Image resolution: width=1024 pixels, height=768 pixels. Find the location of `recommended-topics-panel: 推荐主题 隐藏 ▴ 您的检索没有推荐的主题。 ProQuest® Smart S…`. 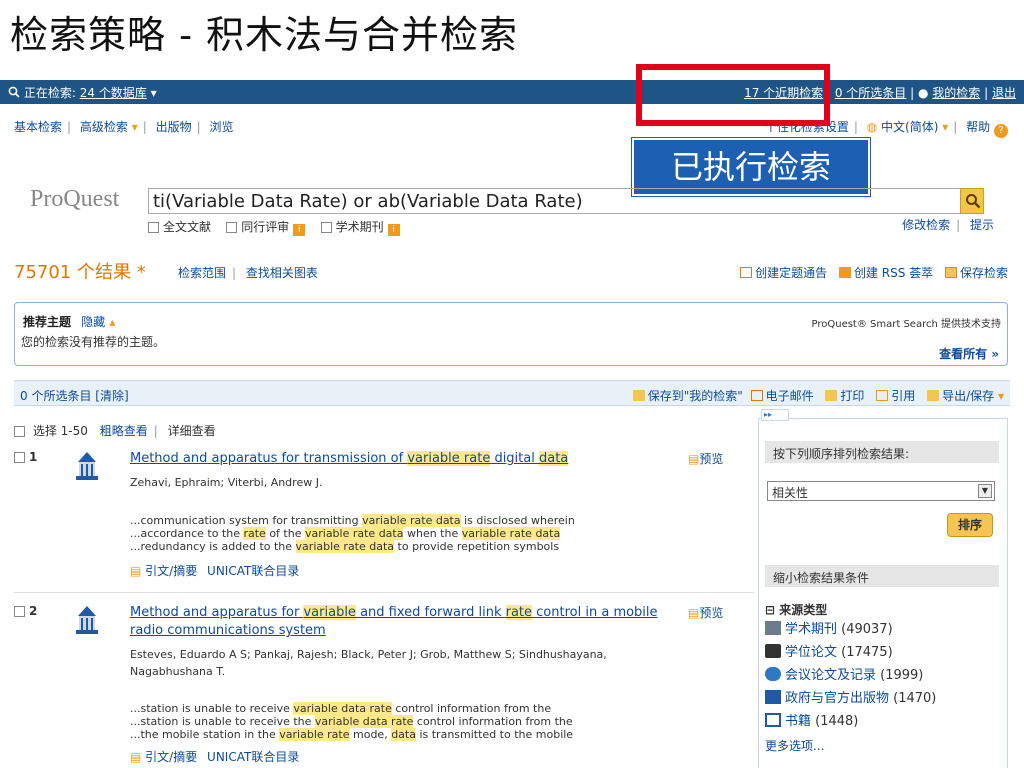

recommended-topics-panel: 推荐主题 隐藏 ▴ 您的检索没有推荐的主题。 ProQuest® Smart S… is located at coordinates (511, 334).